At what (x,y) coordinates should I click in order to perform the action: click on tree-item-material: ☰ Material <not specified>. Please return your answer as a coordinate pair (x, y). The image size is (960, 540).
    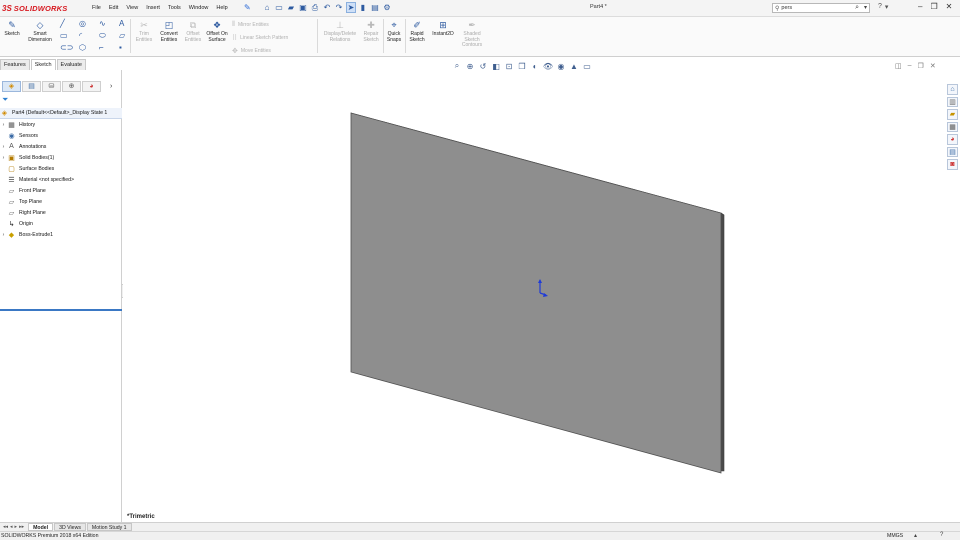
    Looking at the image, I should click on (61, 179).